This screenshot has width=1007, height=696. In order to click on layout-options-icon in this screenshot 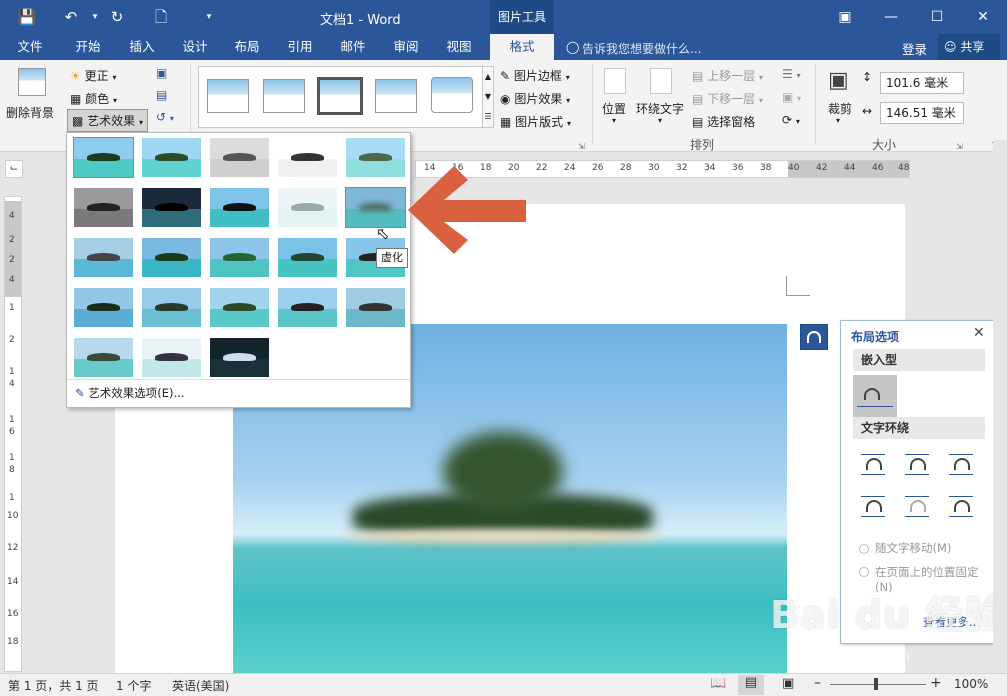, I will do `click(814, 337)`.